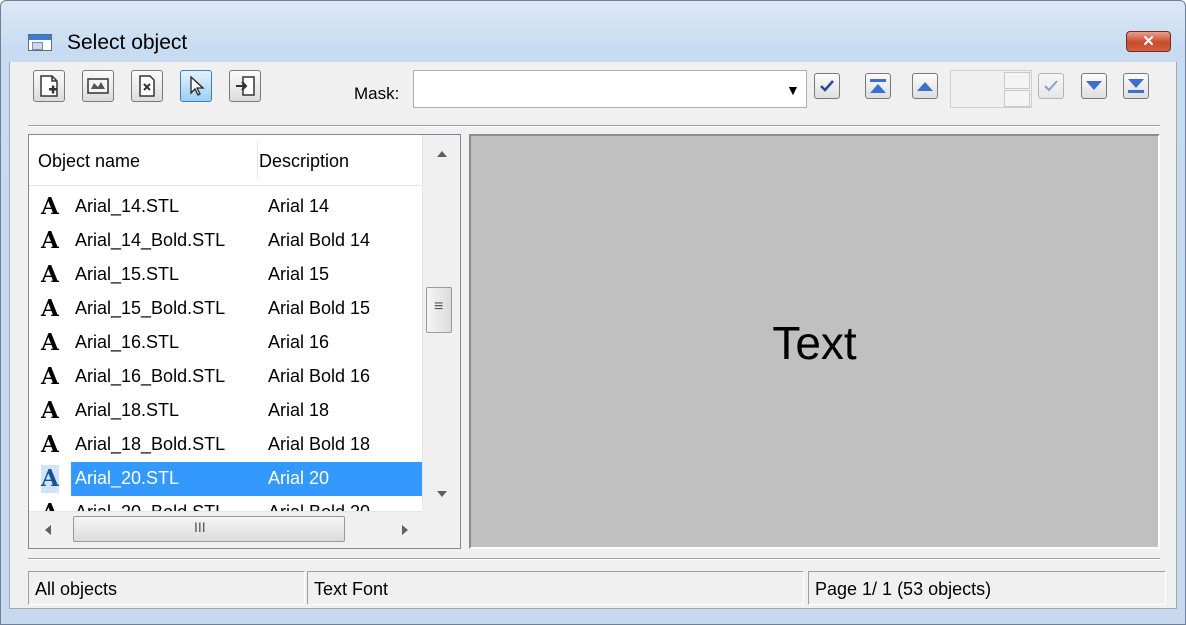  What do you see at coordinates (225, 479) in the screenshot?
I see `list-item: A Arial_20.STL Arial 20` at bounding box center [225, 479].